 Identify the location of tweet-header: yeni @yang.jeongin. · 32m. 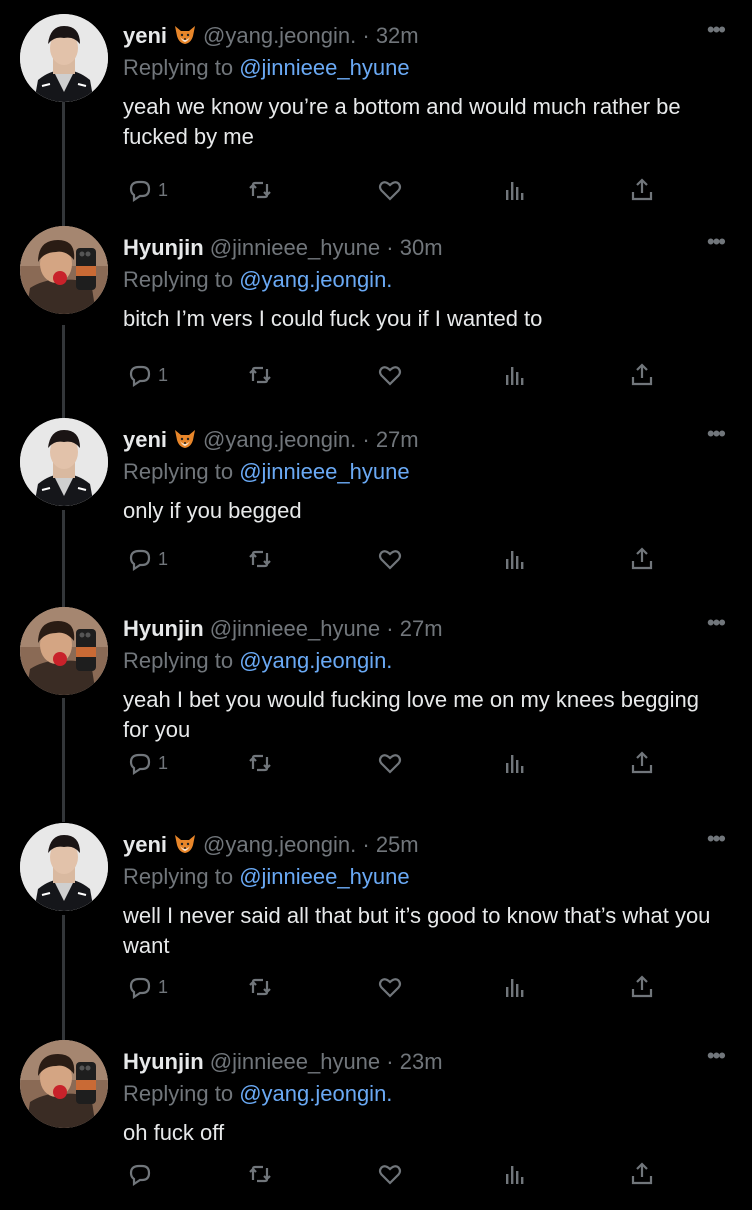
(271, 36).